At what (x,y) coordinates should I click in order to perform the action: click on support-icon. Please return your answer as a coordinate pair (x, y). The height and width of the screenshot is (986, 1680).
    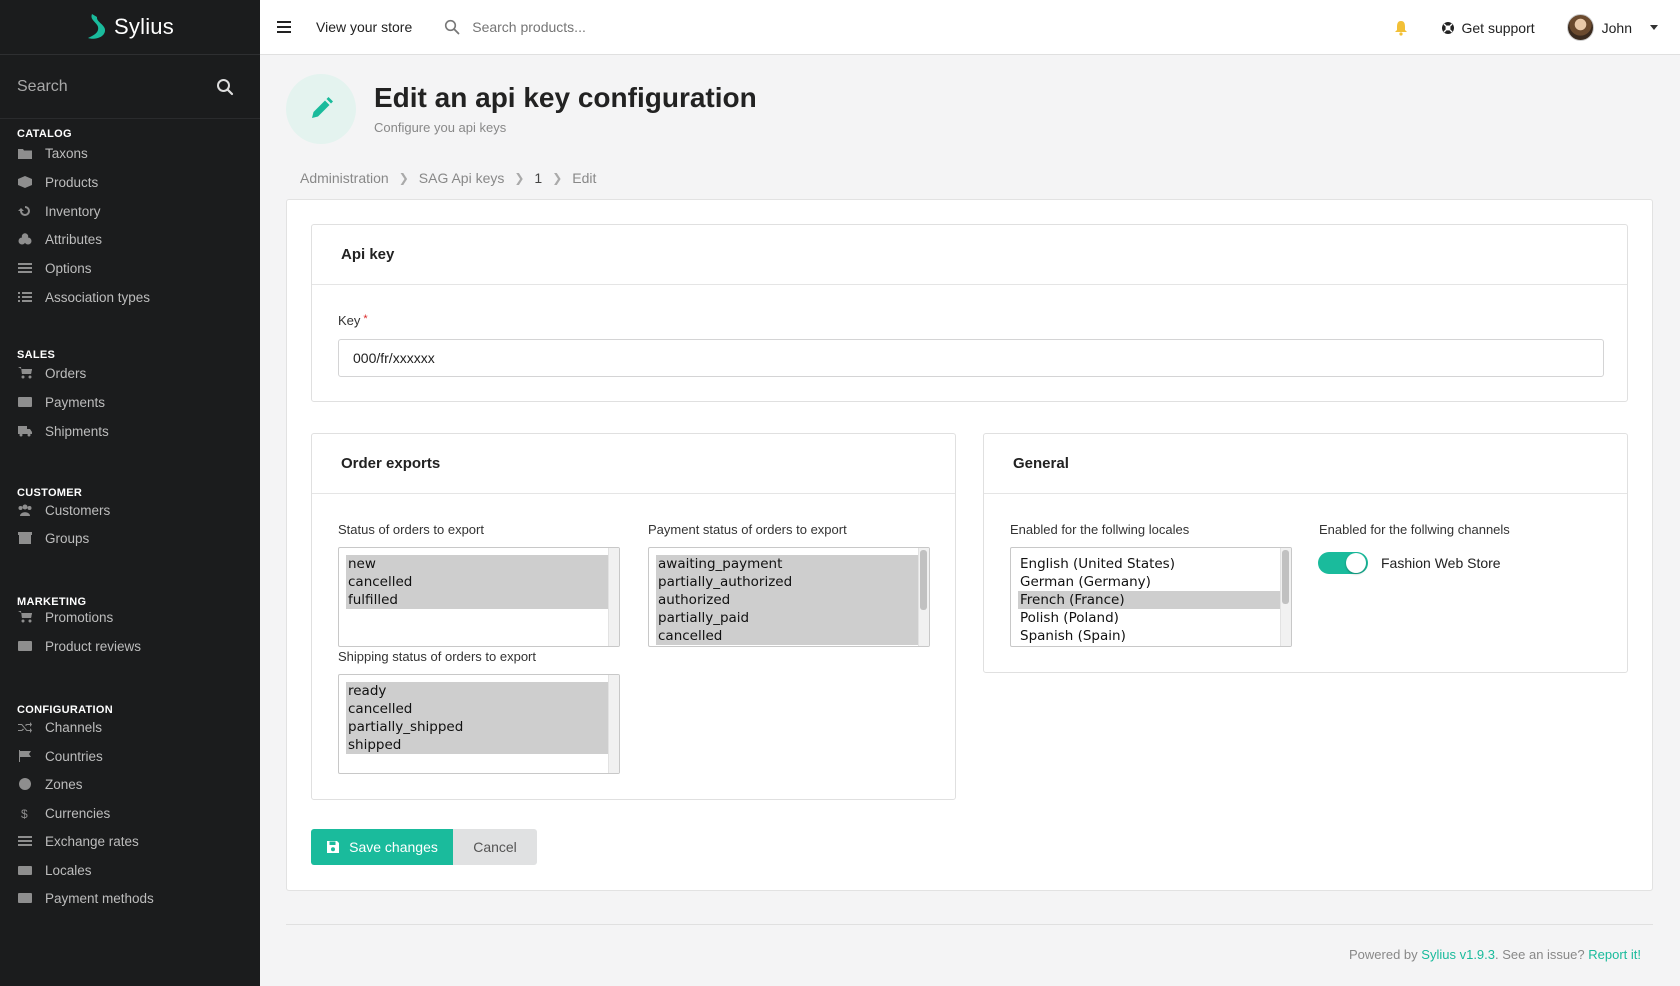
    Looking at the image, I should click on (1448, 27).